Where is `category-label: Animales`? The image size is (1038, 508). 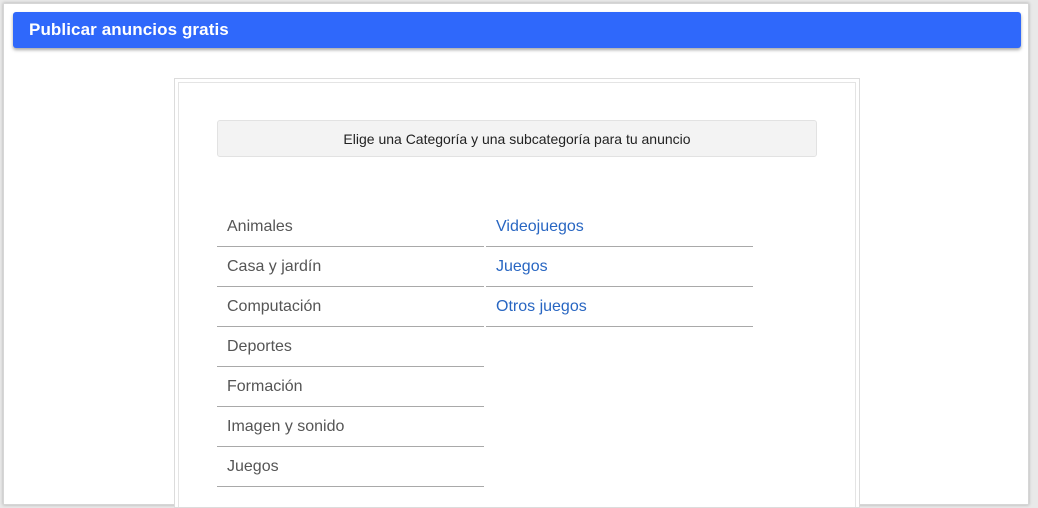 category-label: Animales is located at coordinates (260, 226).